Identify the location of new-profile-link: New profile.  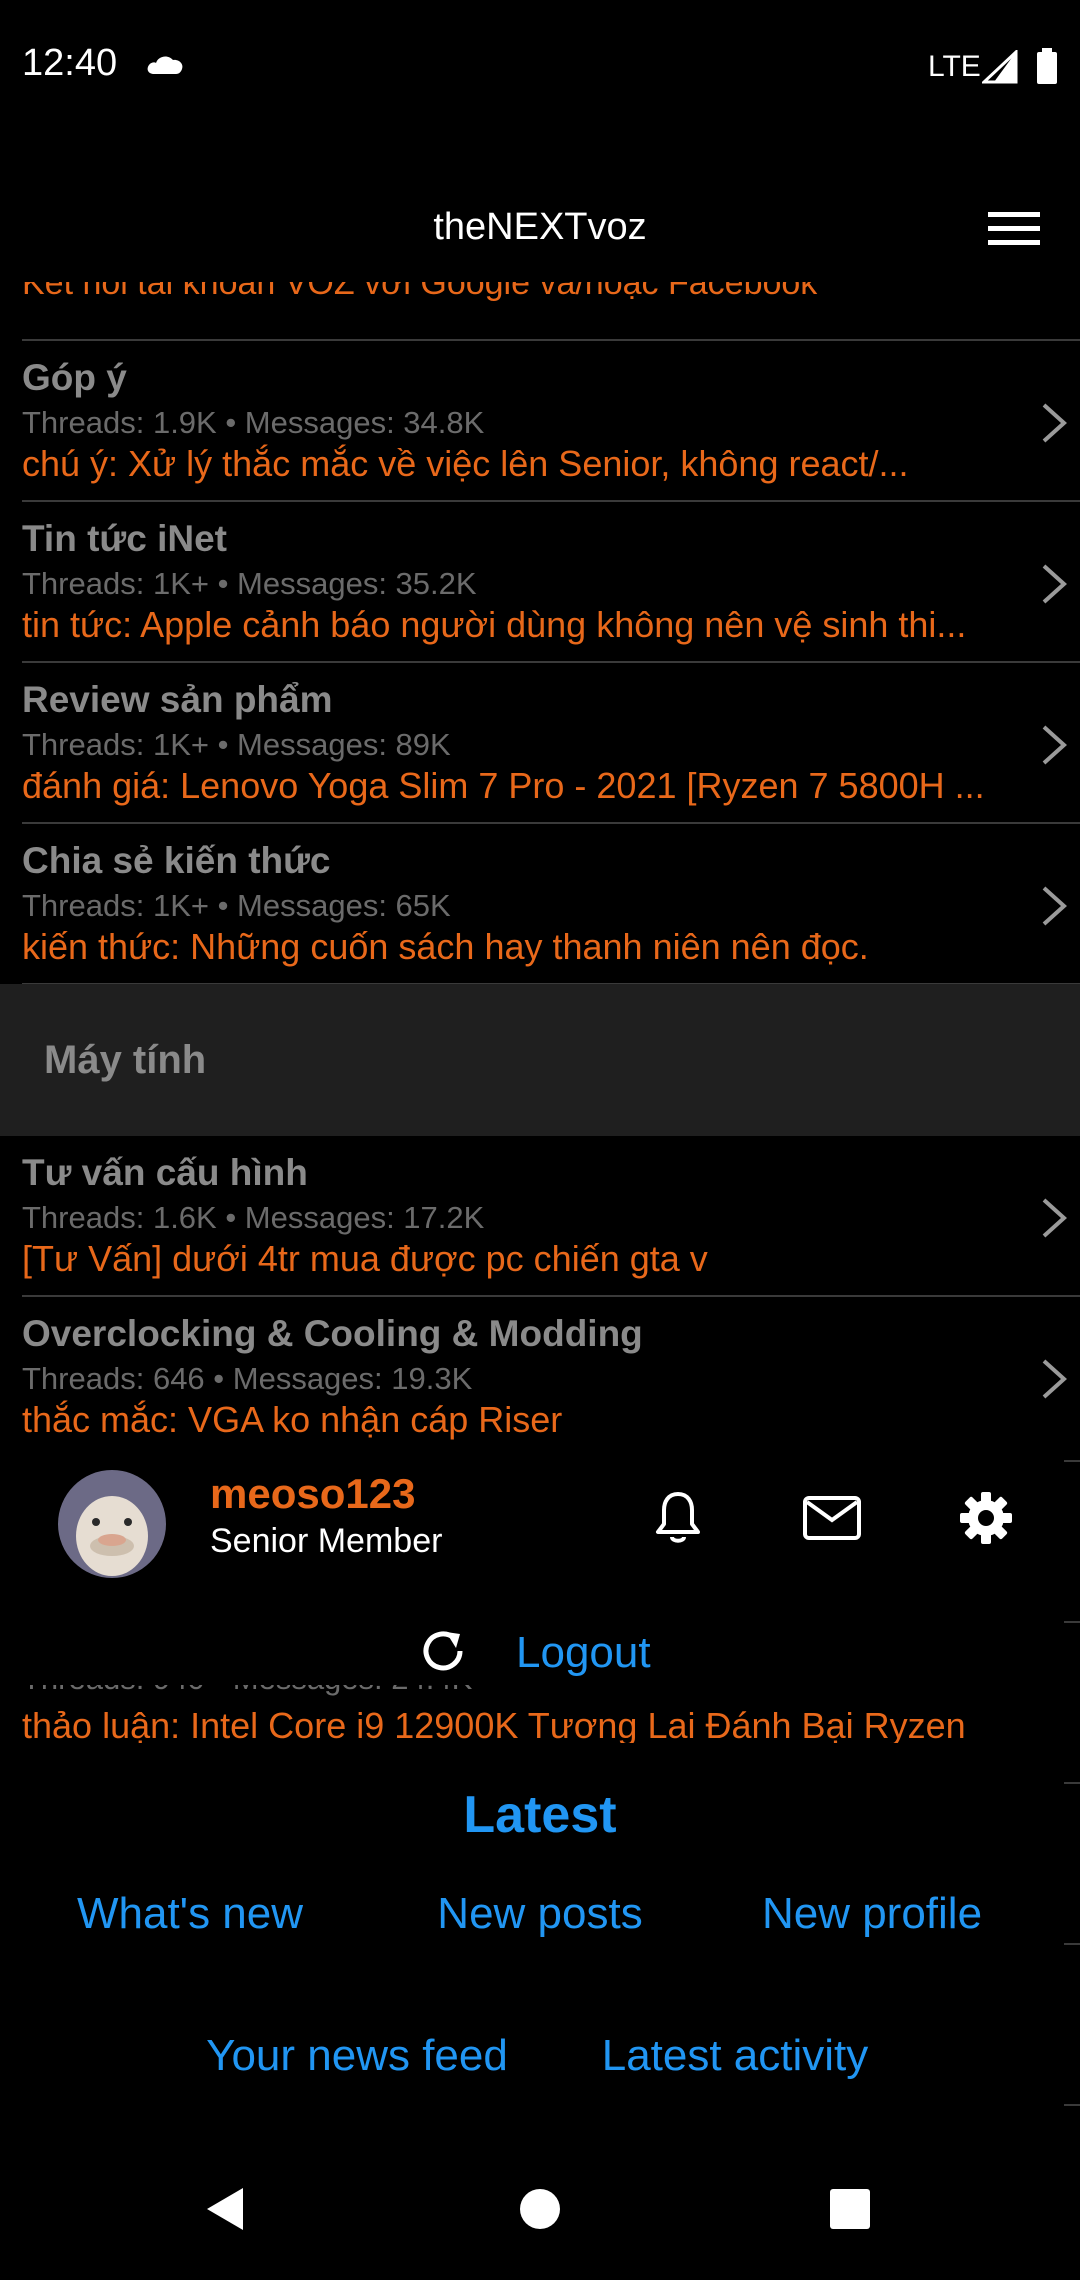
(872, 1914).